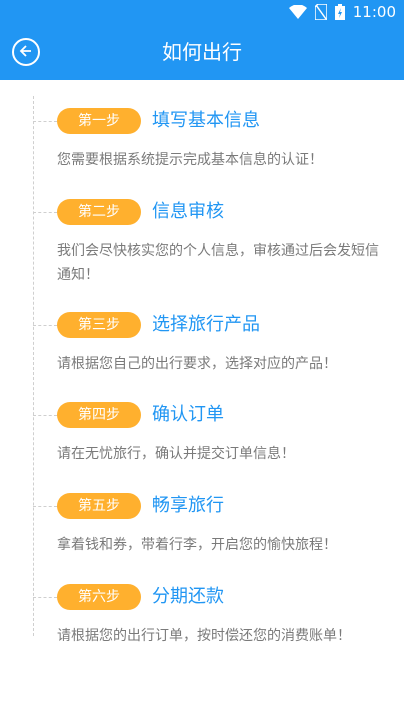 The image size is (404, 720). What do you see at coordinates (197, 545) in the screenshot?
I see `step-description: 拿着钱和券，带着行李，开启您的愉快旅程！` at bounding box center [197, 545].